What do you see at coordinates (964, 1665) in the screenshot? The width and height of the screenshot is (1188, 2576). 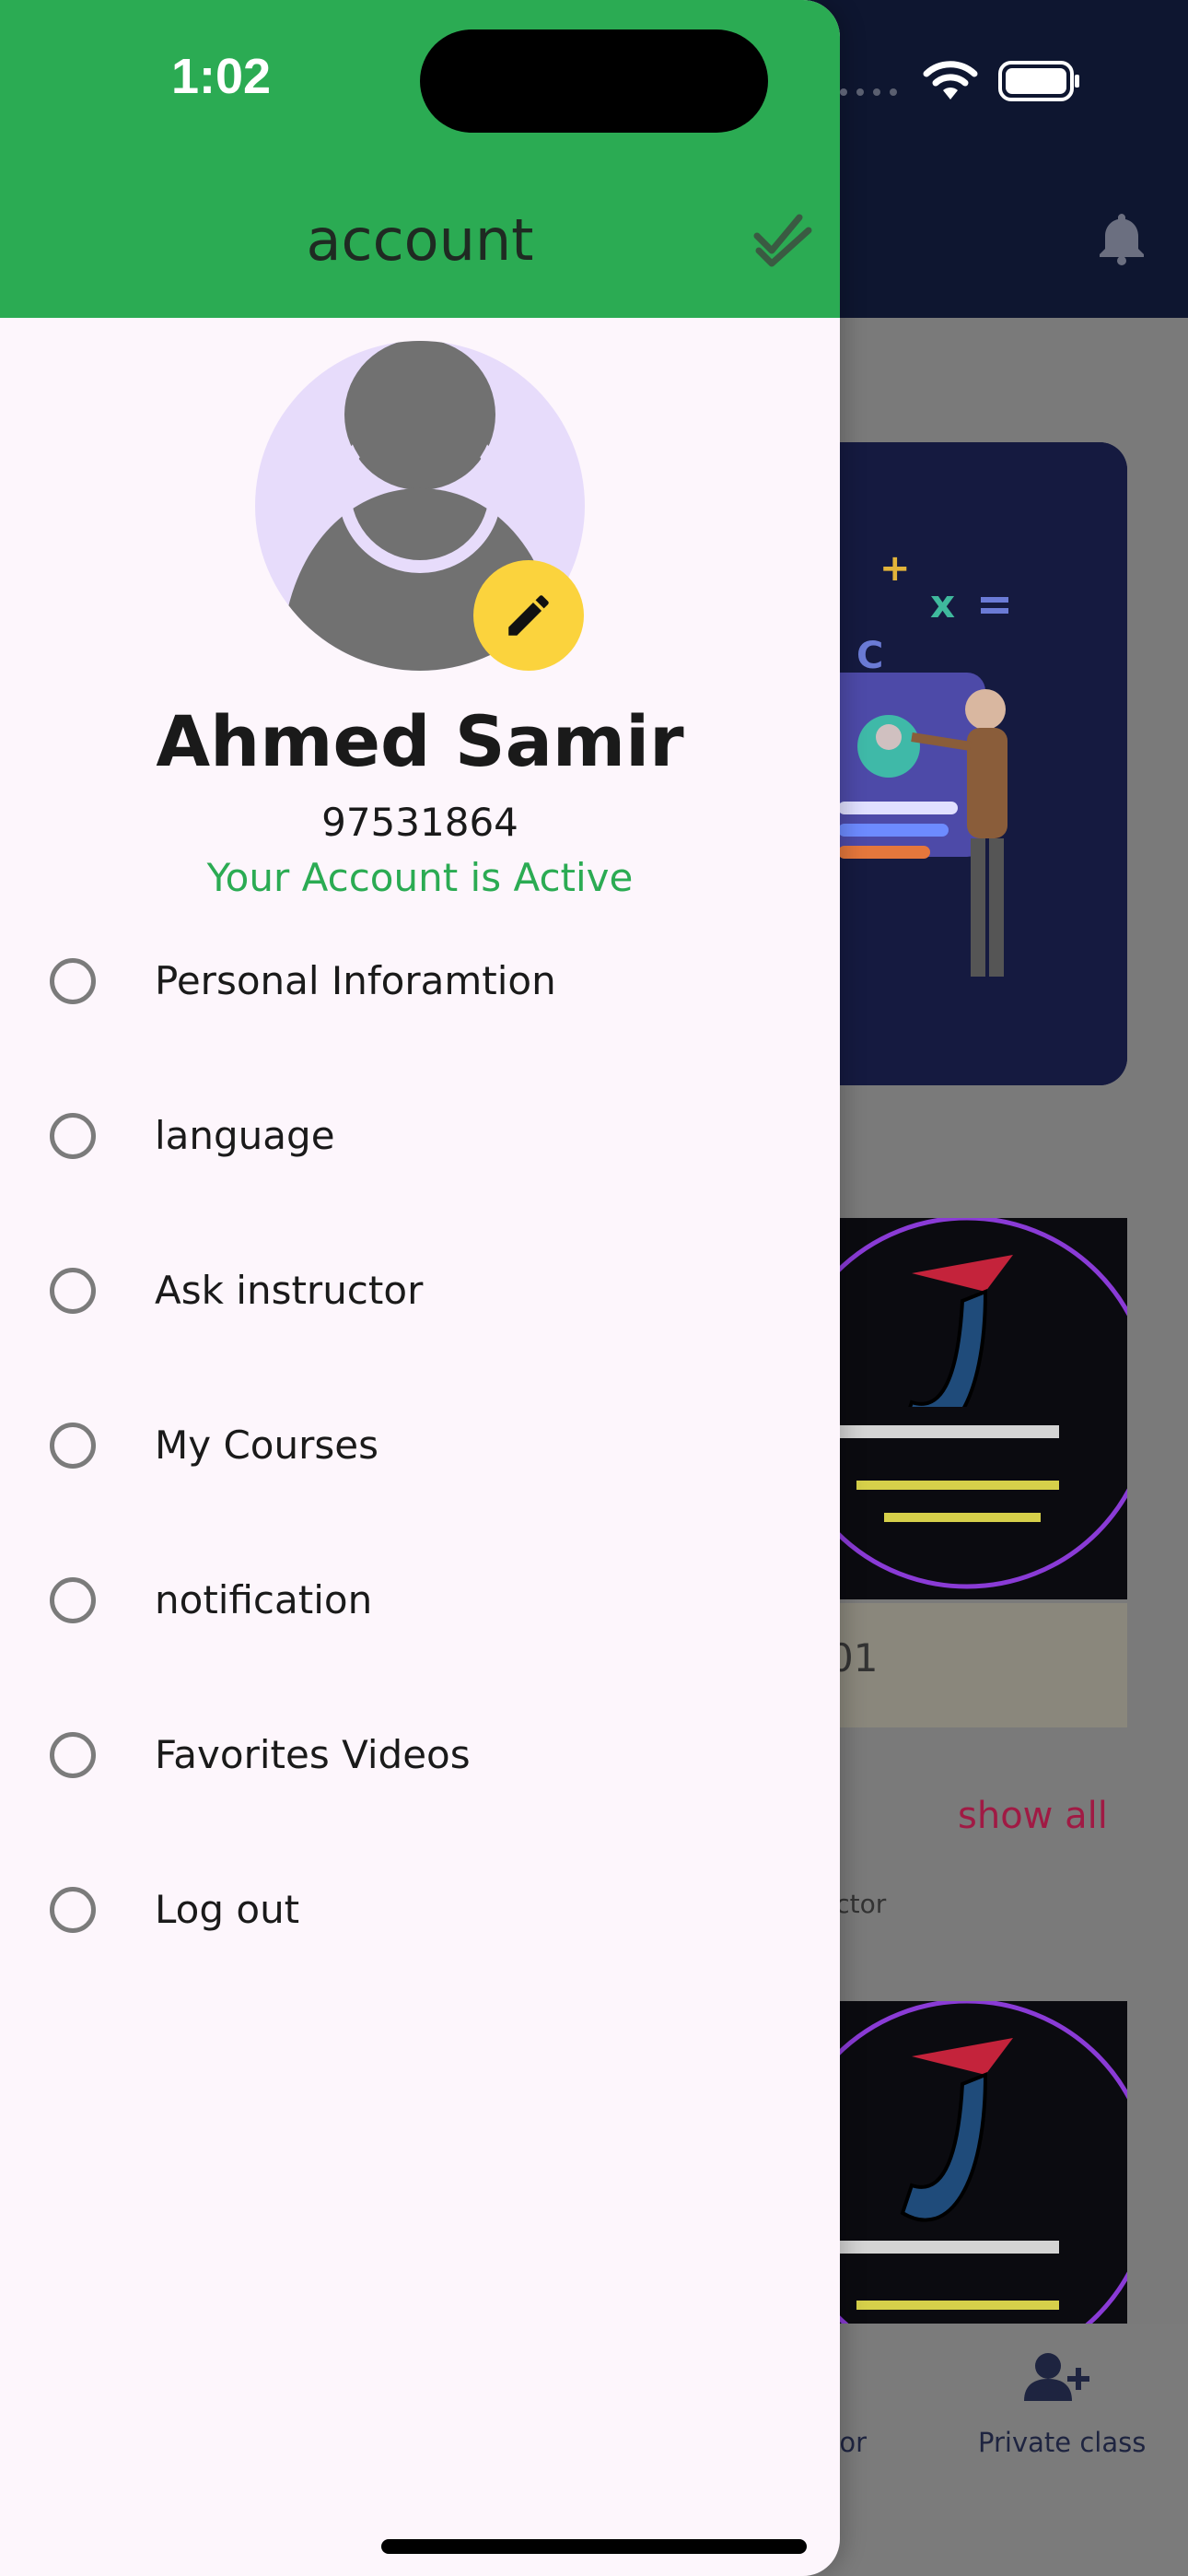 I see `course-card-1-footer: 01` at bounding box center [964, 1665].